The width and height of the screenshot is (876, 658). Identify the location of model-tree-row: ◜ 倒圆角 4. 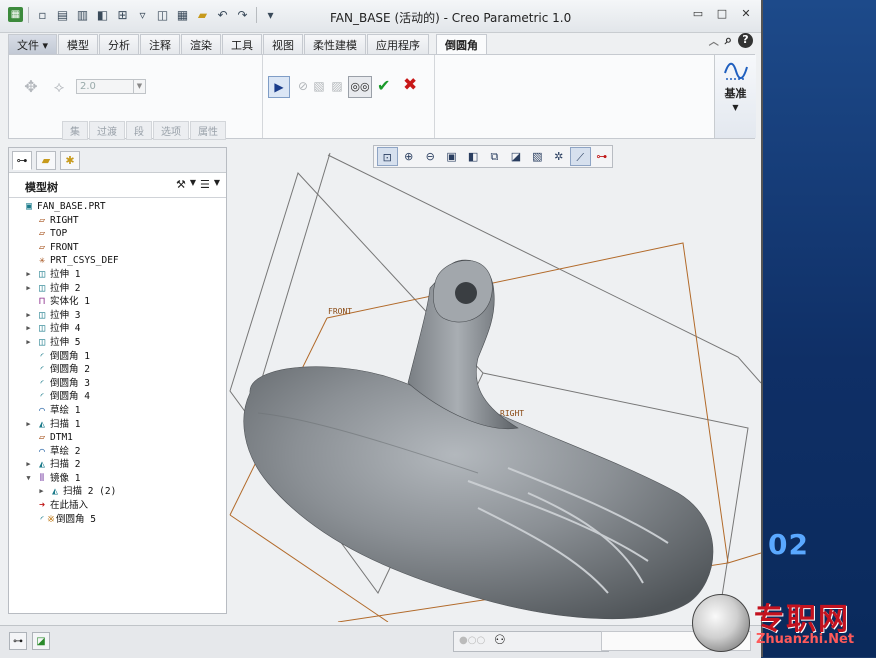
(117, 397).